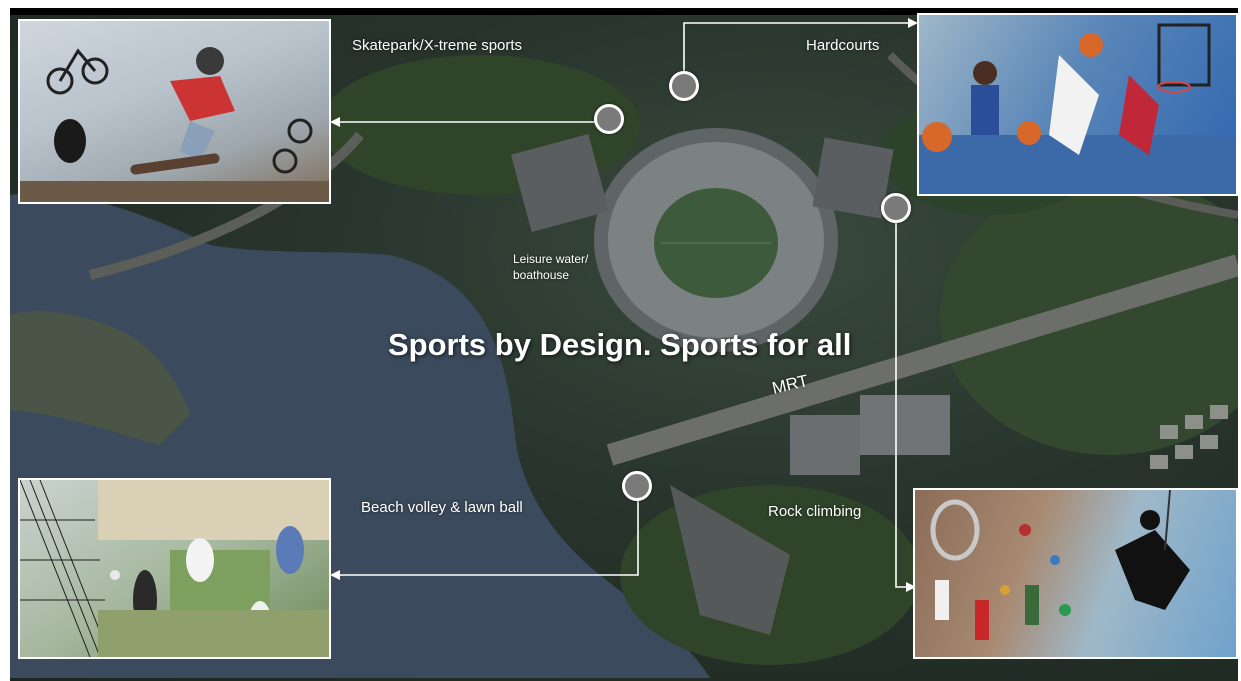 This screenshot has width=1241, height=681. Describe the element at coordinates (1077, 108) in the screenshot. I see `basketball-icon` at that location.